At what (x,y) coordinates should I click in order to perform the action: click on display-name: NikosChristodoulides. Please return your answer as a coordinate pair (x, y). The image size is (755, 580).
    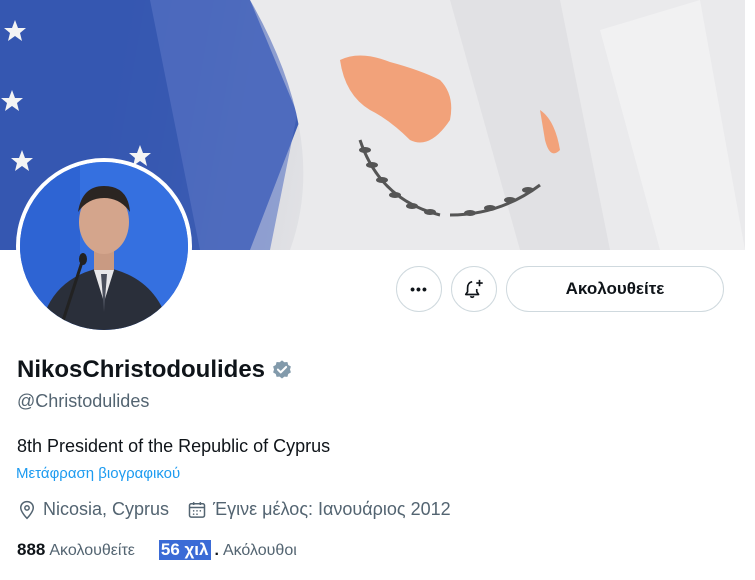
    Looking at the image, I should click on (141, 369).